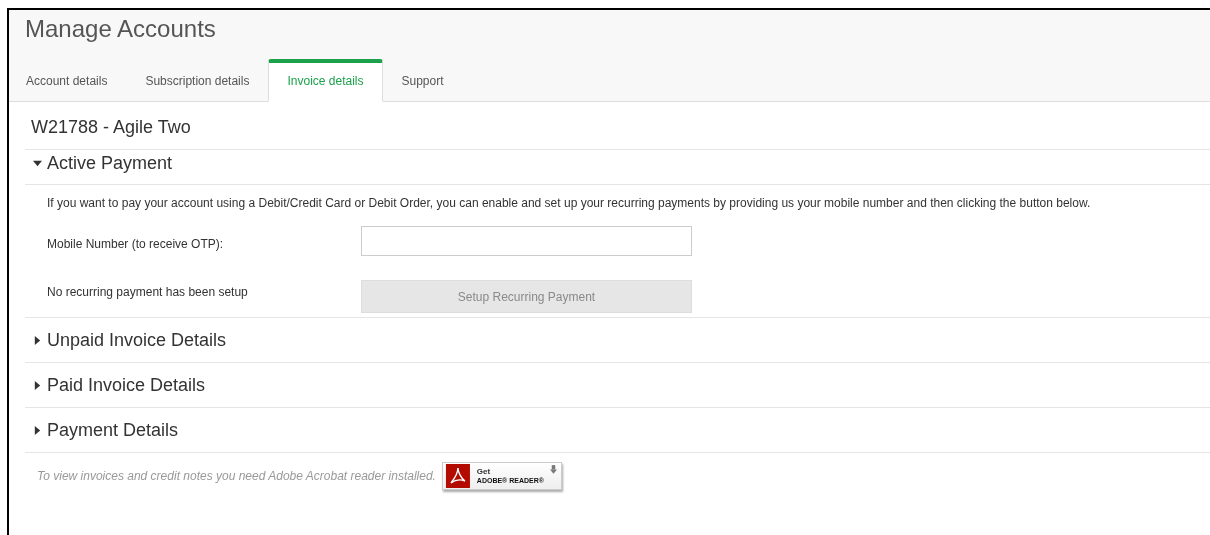 This screenshot has width=1210, height=535. Describe the element at coordinates (422, 80) in the screenshot. I see `tab: Support` at that location.